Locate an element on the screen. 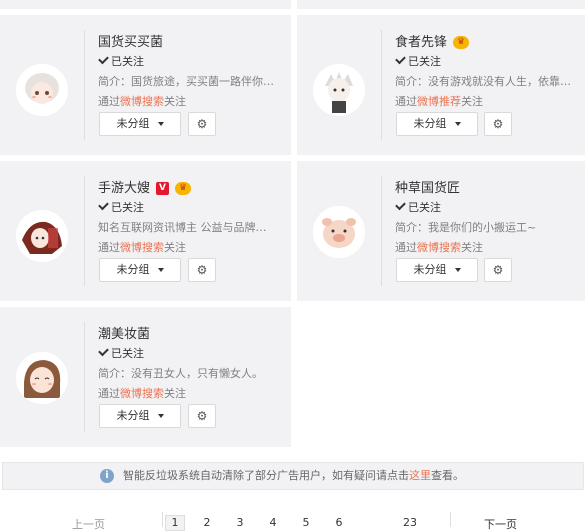  spam-filter-notice: i 智能反垃圾系统自动清除了部分广告用户，如有疑问请点击这里查看。 is located at coordinates (293, 476).